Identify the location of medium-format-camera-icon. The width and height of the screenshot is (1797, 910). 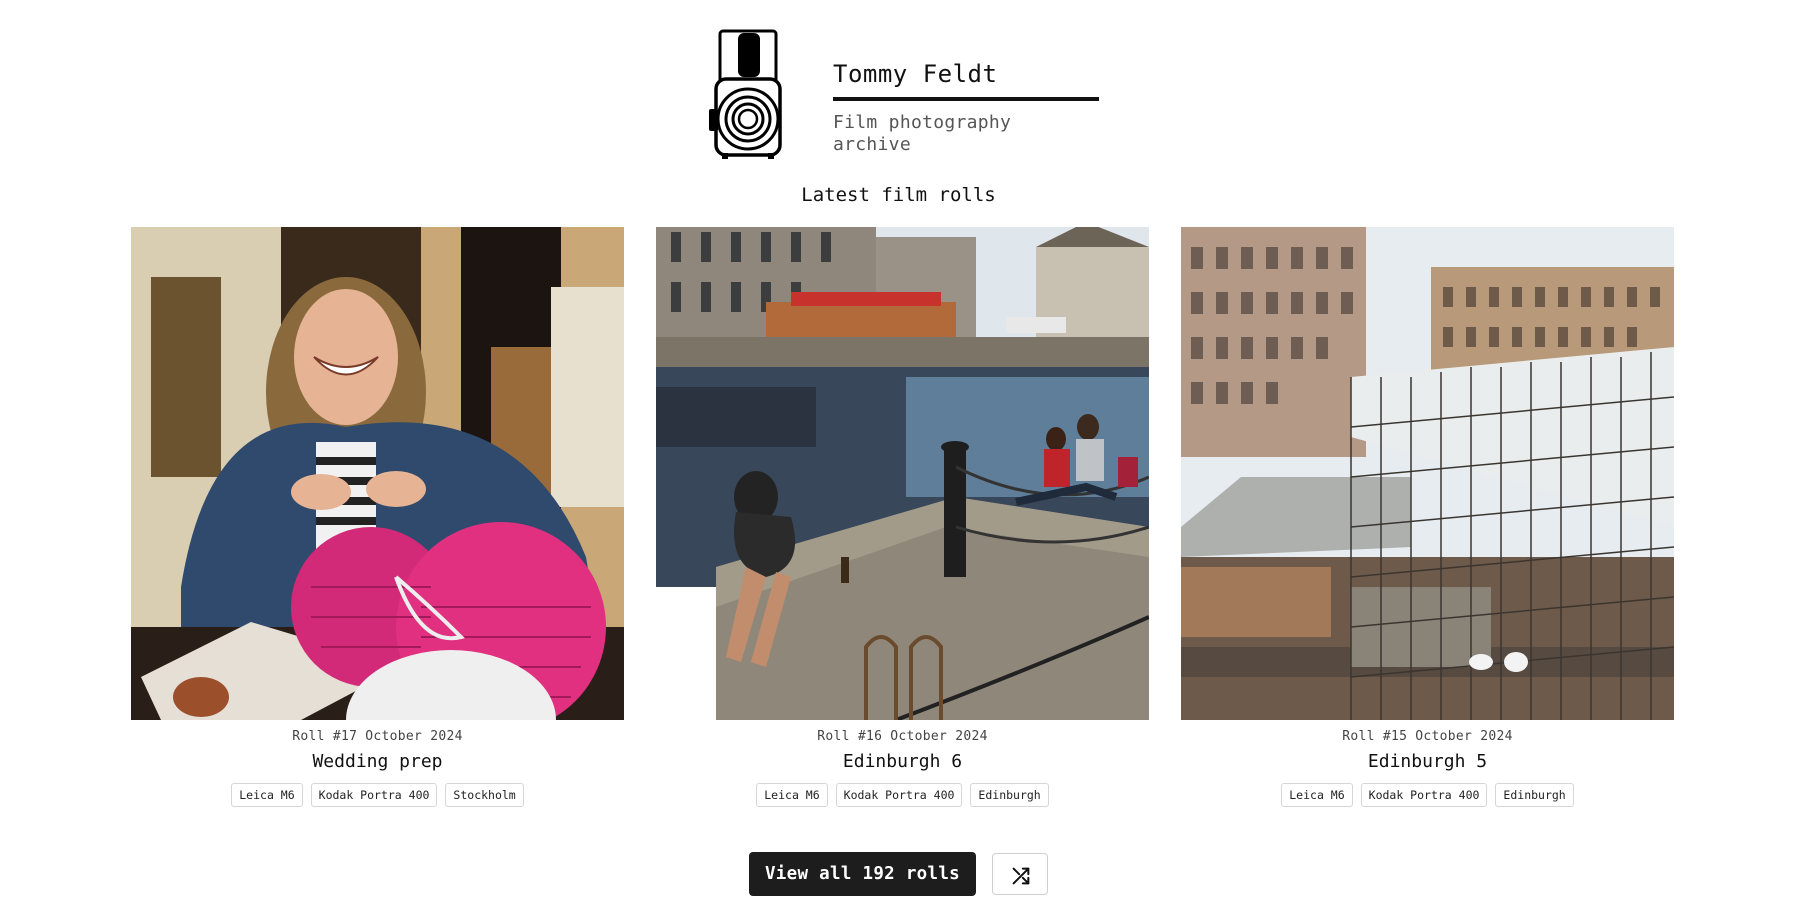
(748, 95).